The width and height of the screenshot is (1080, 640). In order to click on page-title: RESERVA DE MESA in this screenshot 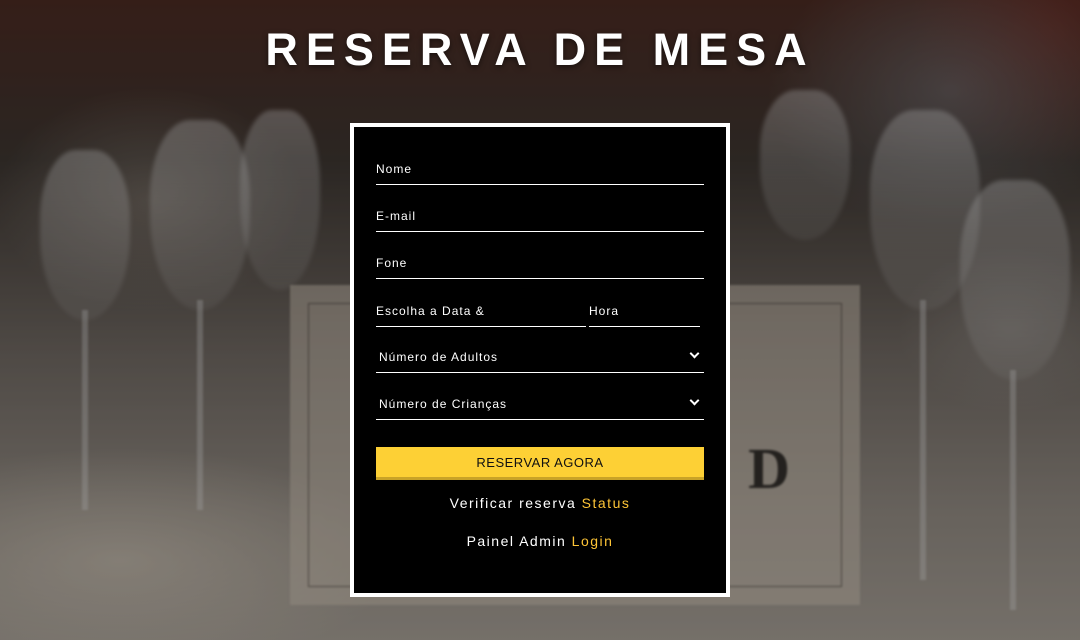, I will do `click(540, 49)`.